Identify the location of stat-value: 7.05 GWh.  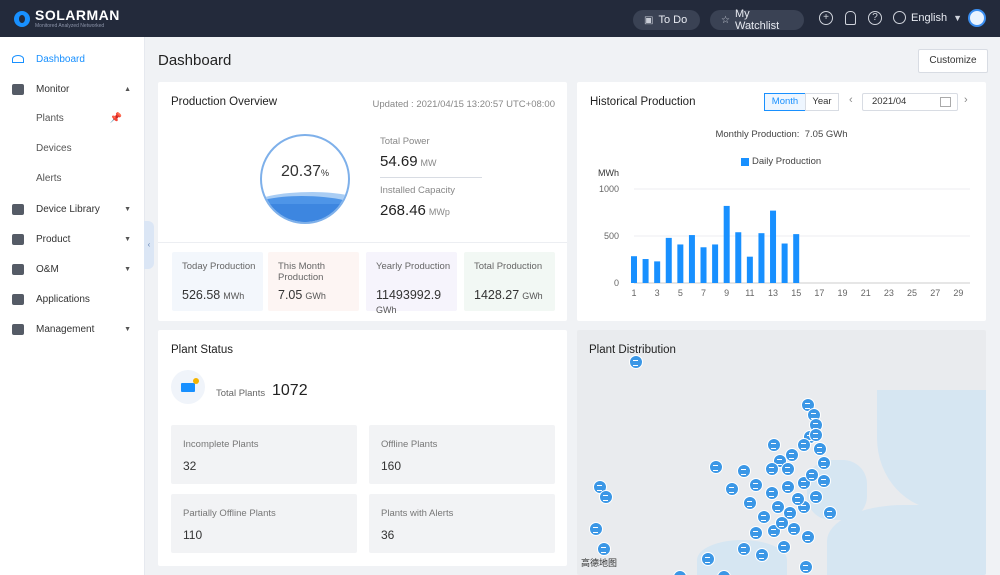
(302, 295).